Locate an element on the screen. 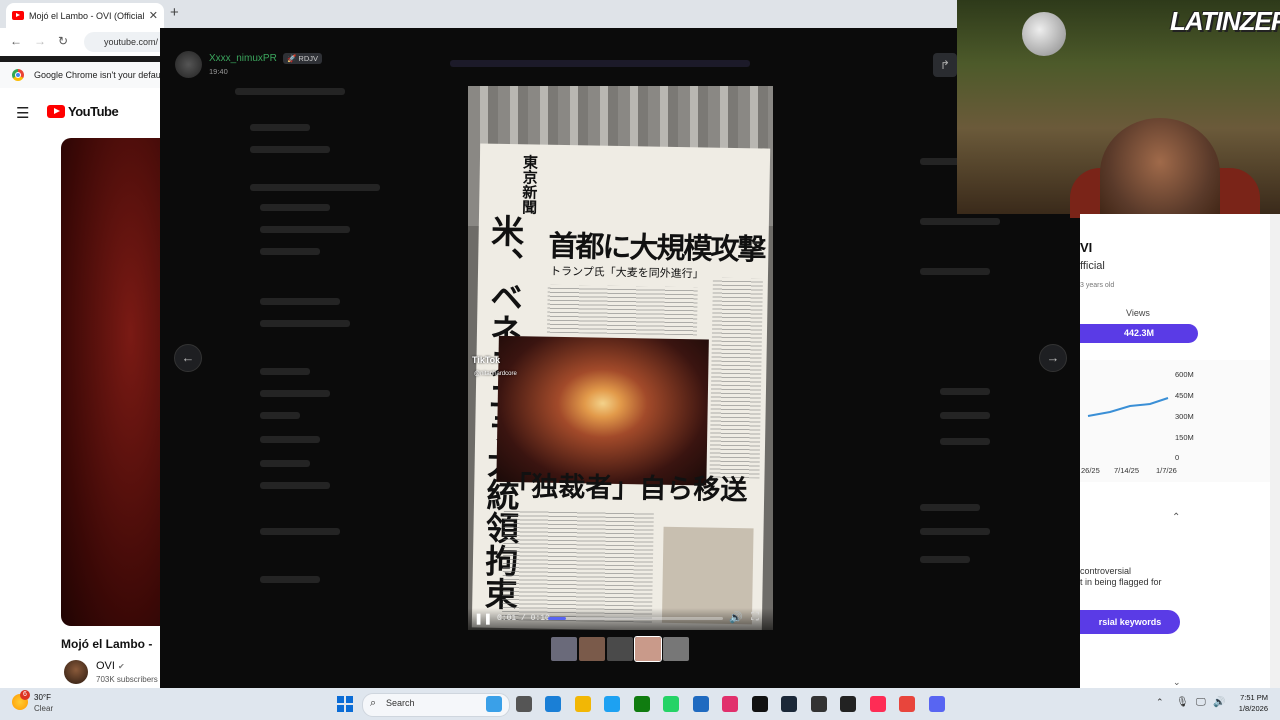 Image resolution: width=1280 pixels, height=720 pixels. chart-x-tick: 26/25 is located at coordinates (1090, 470).